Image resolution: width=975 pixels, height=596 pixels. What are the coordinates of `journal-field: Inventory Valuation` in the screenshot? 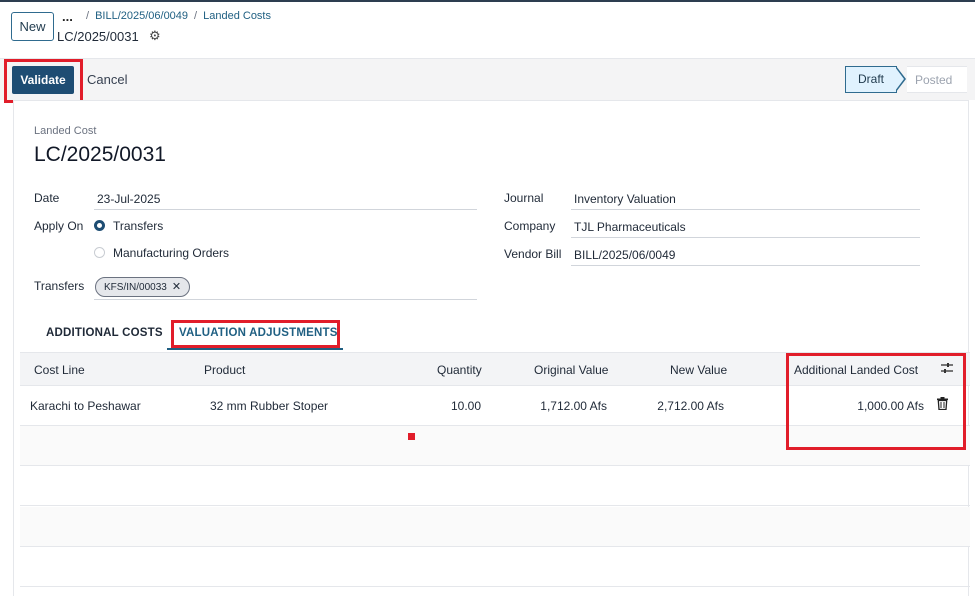 It's located at (745, 199).